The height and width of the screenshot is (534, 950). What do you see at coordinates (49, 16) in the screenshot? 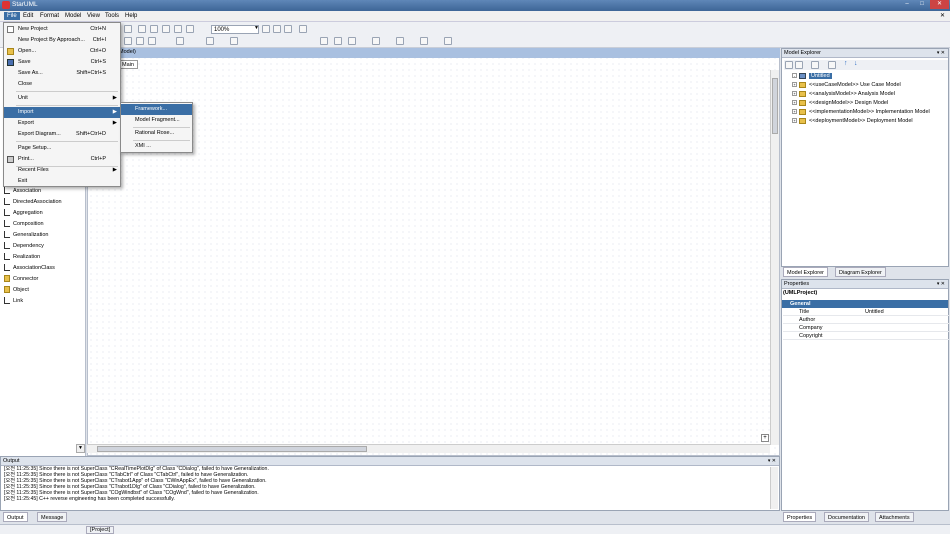
I see `menu-format: Format` at bounding box center [49, 16].